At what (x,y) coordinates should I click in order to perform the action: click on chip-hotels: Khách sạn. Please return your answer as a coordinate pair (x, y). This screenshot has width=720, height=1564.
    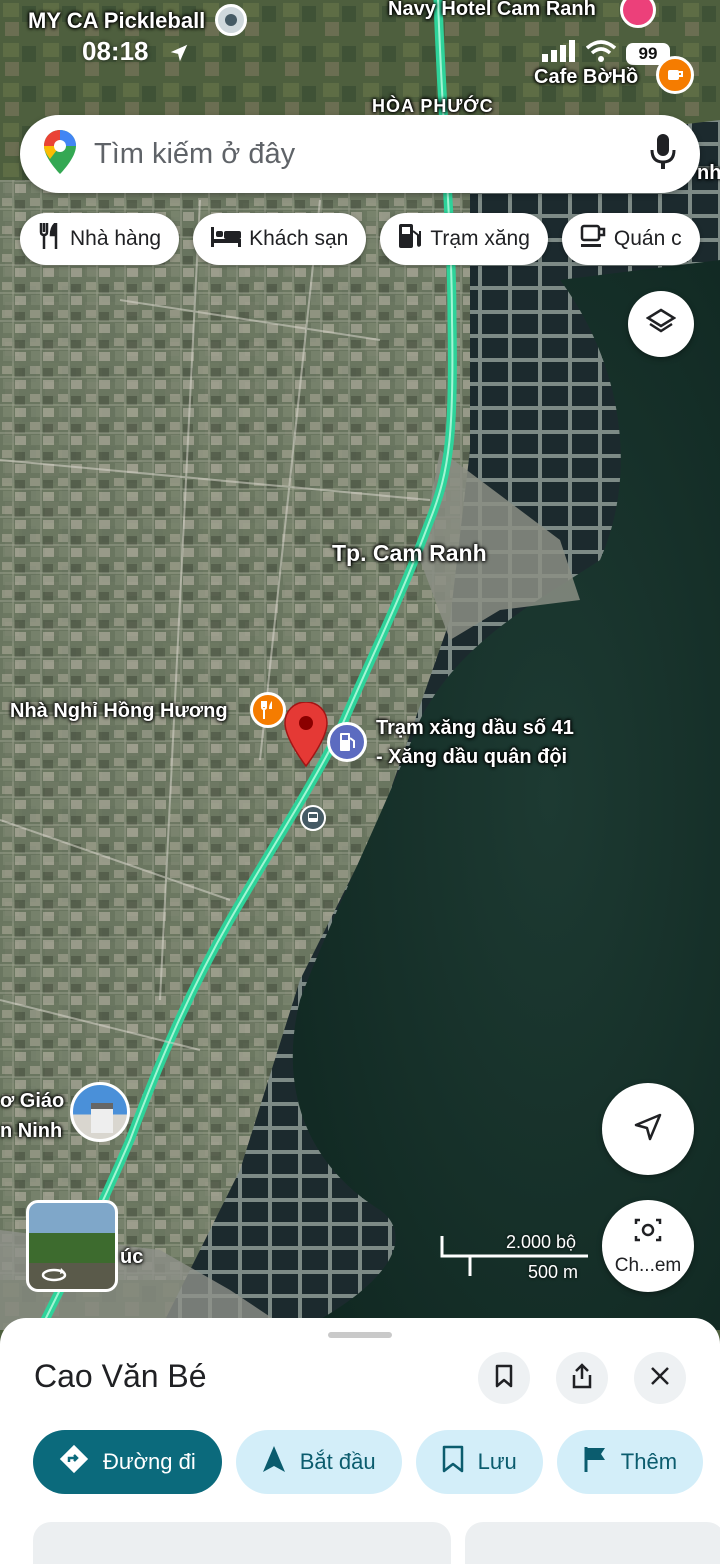
    Looking at the image, I should click on (280, 239).